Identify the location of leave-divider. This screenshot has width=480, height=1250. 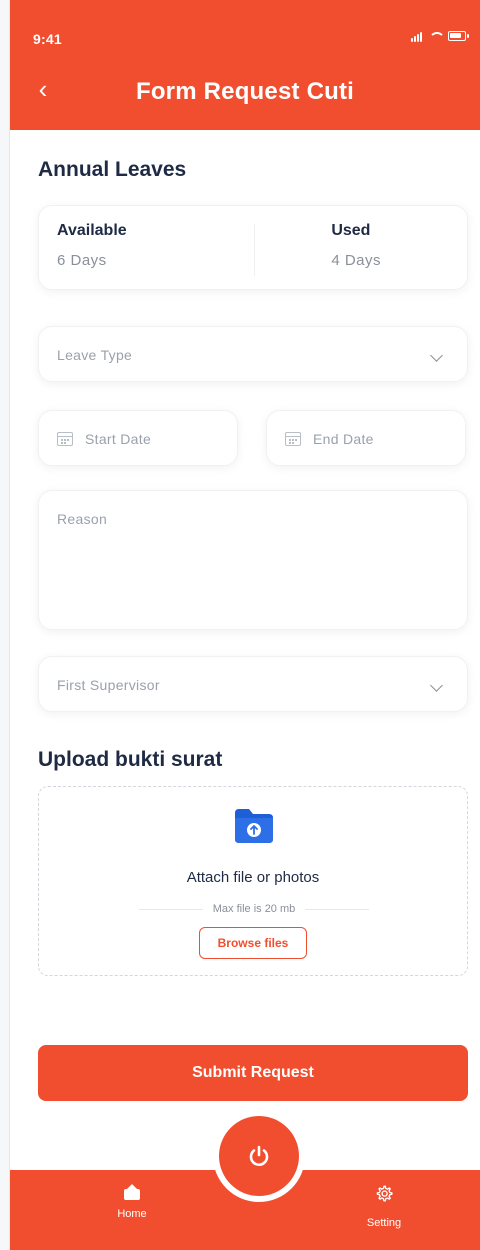
(254, 250).